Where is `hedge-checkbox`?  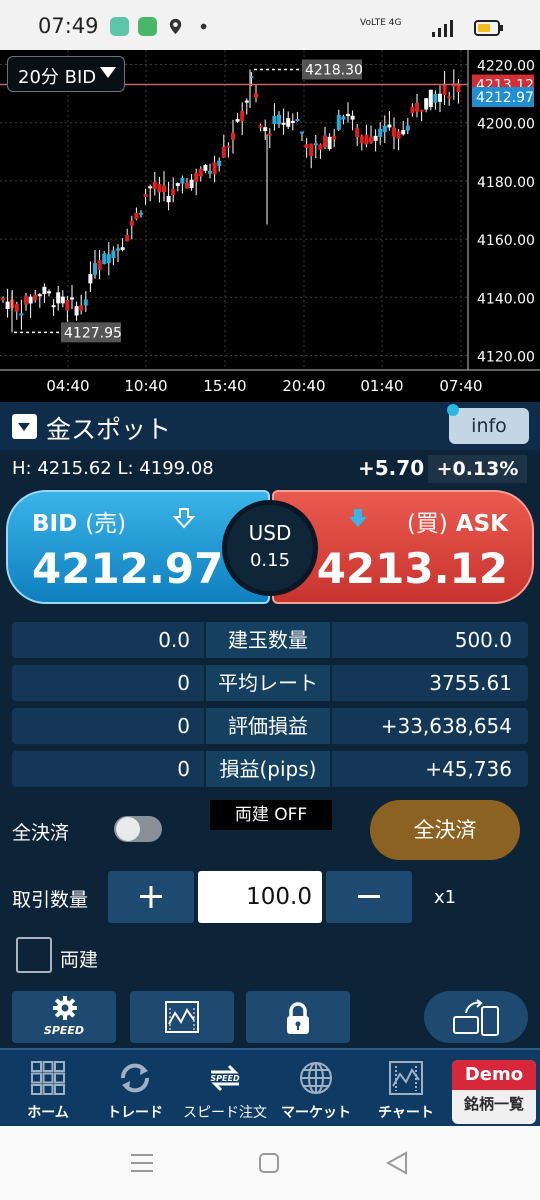
hedge-checkbox is located at coordinates (34, 955).